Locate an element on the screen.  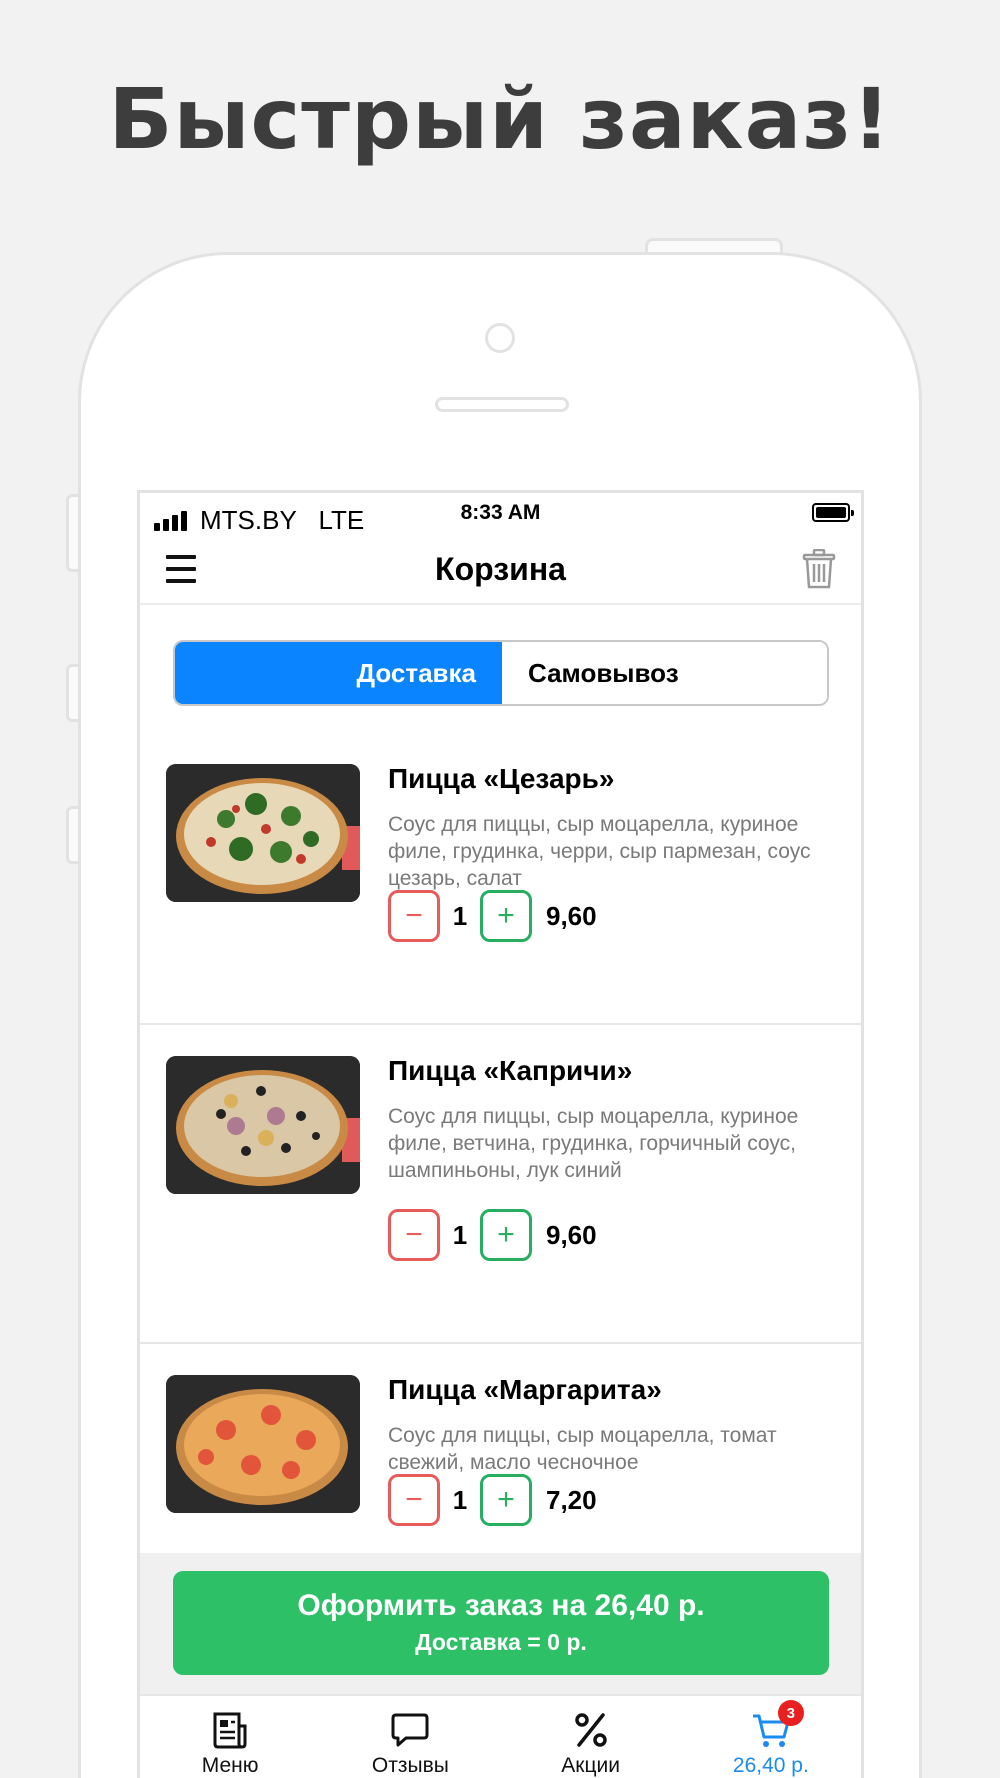
item-name: Пицца «Капричи» is located at coordinates (510, 1070).